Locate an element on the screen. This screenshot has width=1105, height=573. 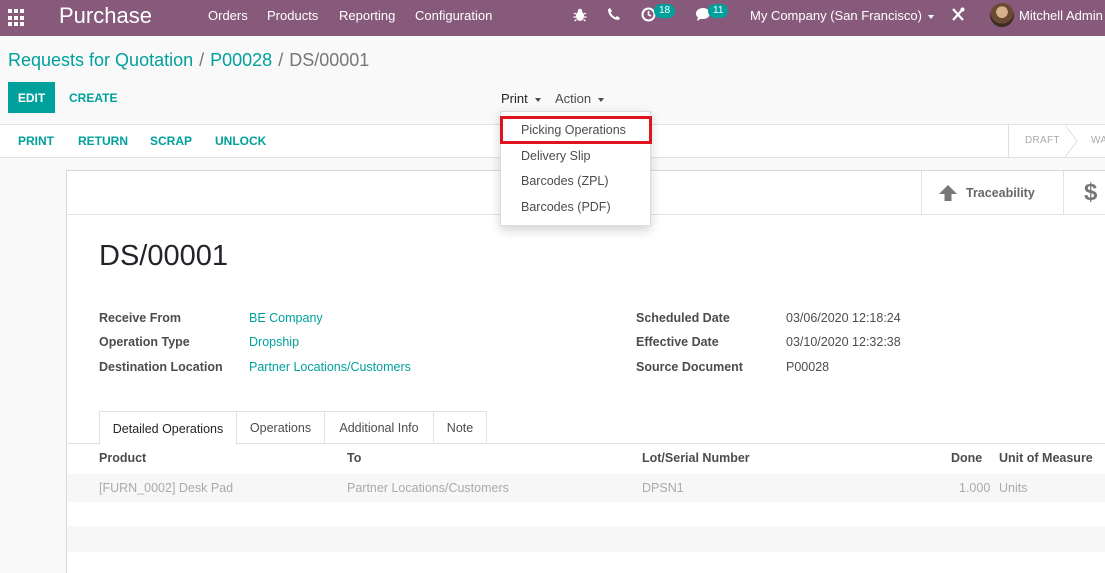
destination-location-value: Partner Locations/Customers is located at coordinates (330, 367).